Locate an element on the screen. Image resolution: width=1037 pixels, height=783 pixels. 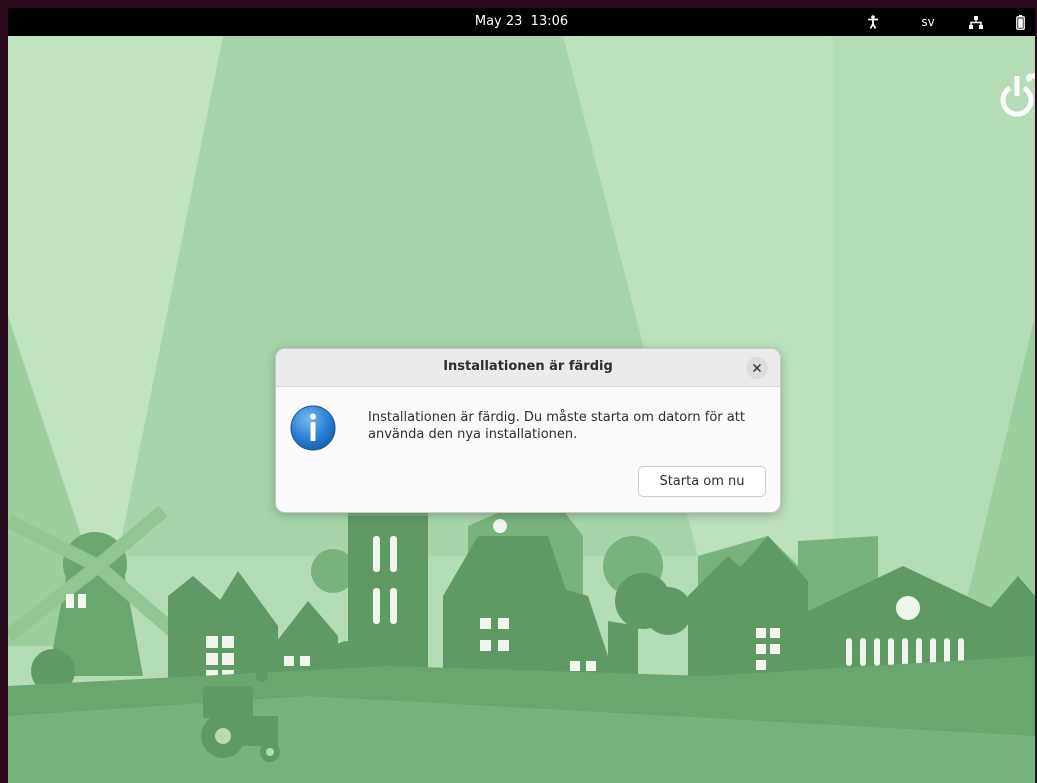
close-button is located at coordinates (757, 368).